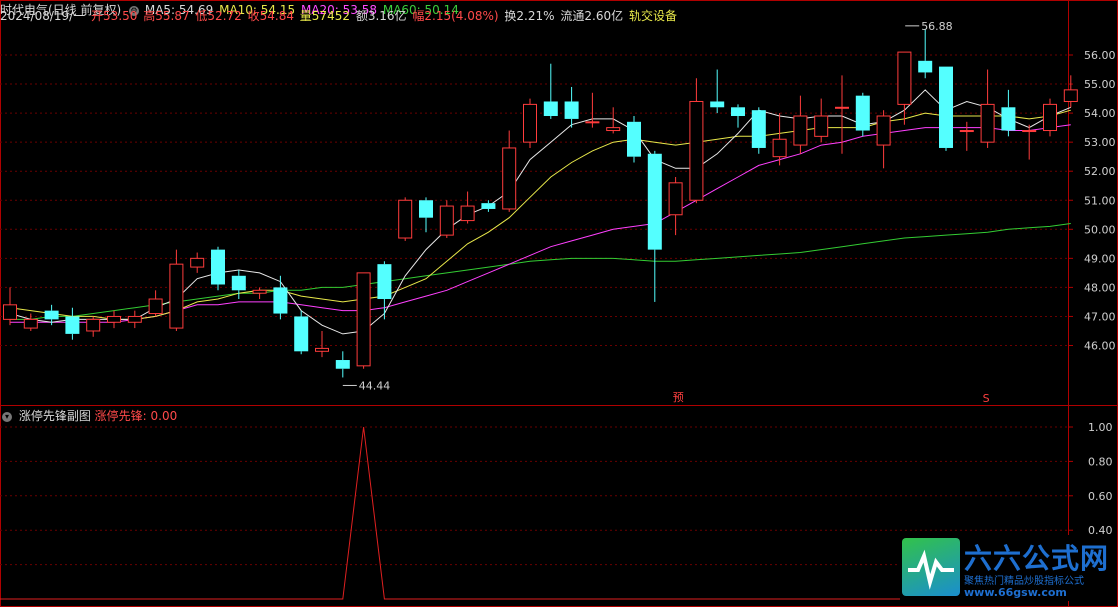 The width and height of the screenshot is (1118, 607). Describe the element at coordinates (1100, 113) in the screenshot. I see `y-tick-label: 54.00` at that location.